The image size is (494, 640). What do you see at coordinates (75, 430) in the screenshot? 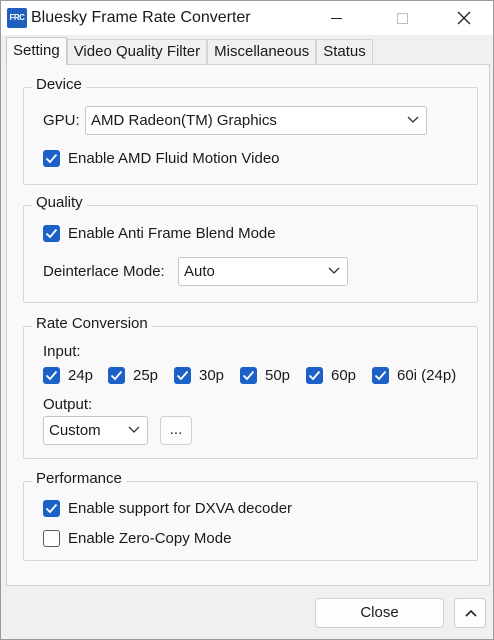
I see `output-select-value: Custom` at bounding box center [75, 430].